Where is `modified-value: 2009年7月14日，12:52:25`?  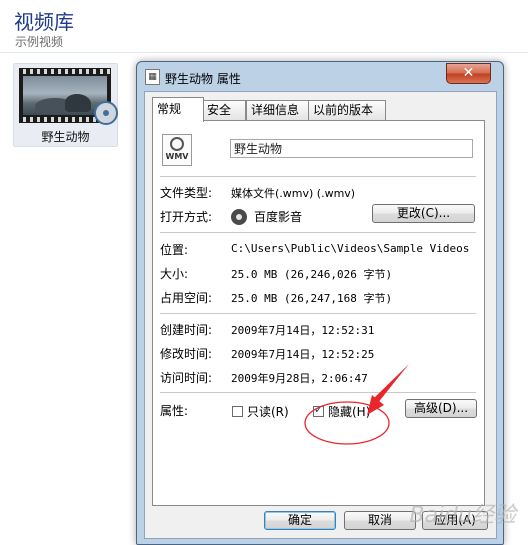 modified-value: 2009年7月14日，12:52:25 is located at coordinates (303, 354).